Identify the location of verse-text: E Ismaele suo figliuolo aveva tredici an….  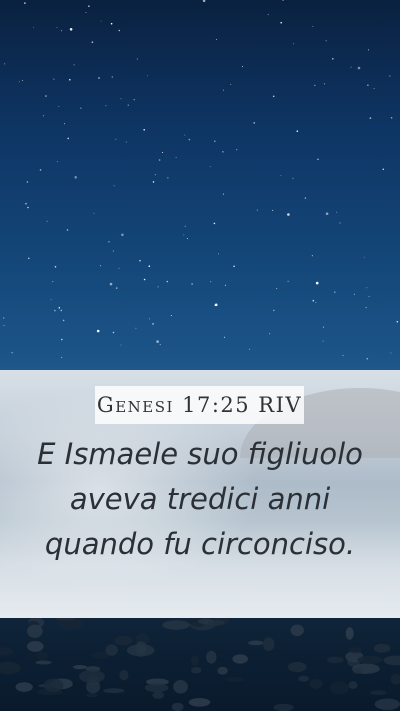
(200, 499).